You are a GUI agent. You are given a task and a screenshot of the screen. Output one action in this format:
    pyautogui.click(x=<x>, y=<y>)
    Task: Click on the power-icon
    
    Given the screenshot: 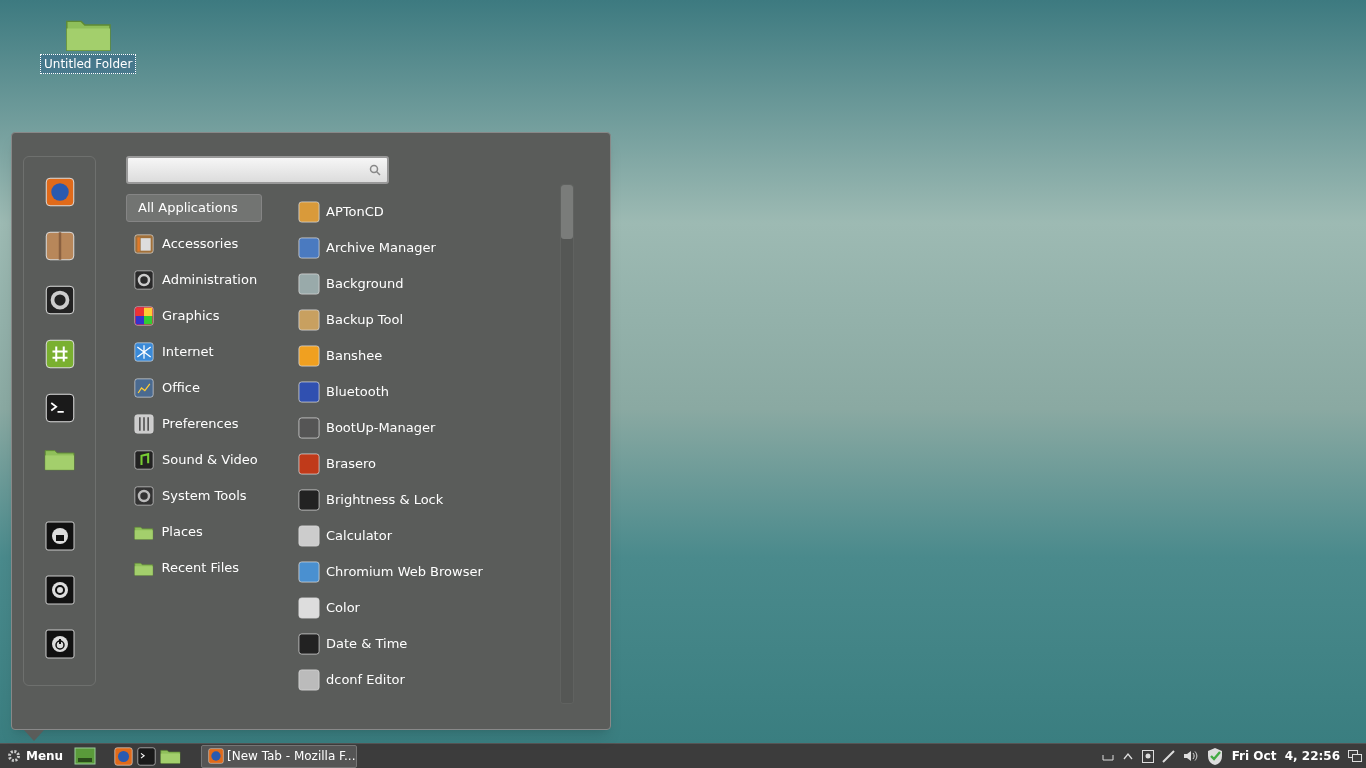 What is the action you would take?
    pyautogui.click(x=59, y=644)
    